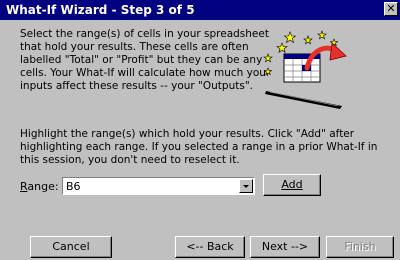 Image resolution: width=400 pixels, height=260 pixels. I want to click on next-button: Next -->, so click(285, 247).